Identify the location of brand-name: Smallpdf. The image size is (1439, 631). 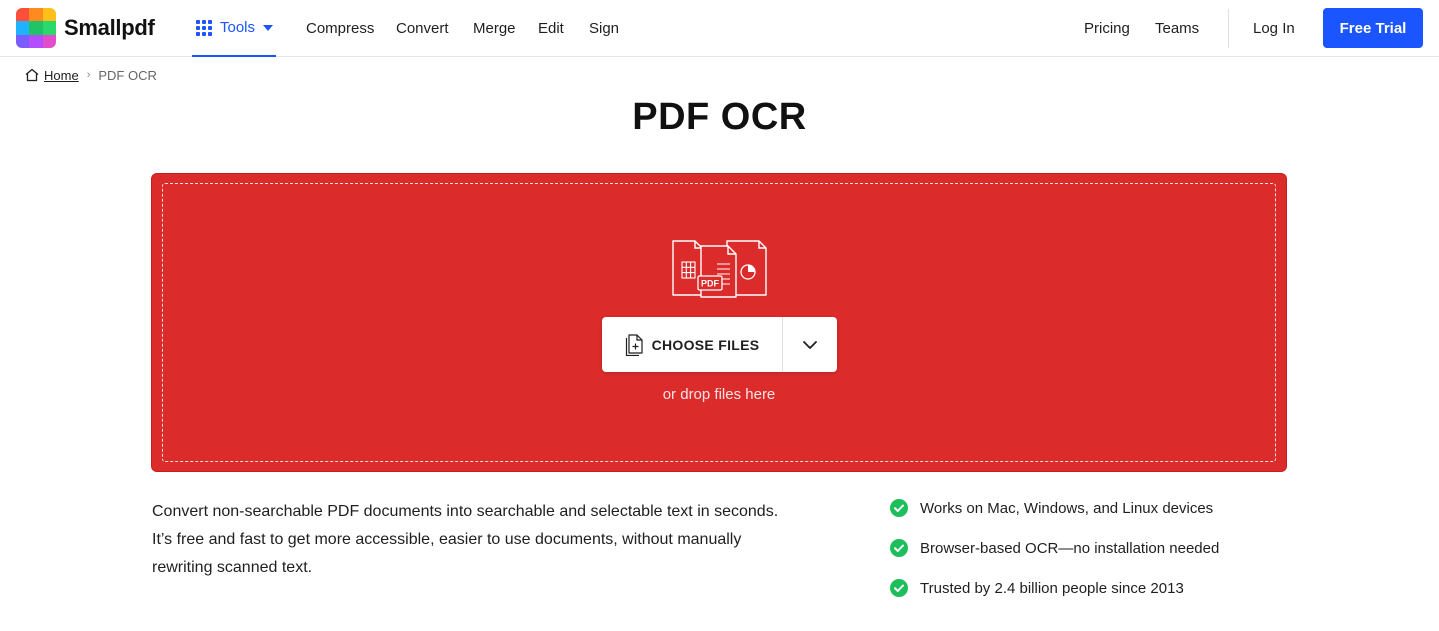
(109, 27).